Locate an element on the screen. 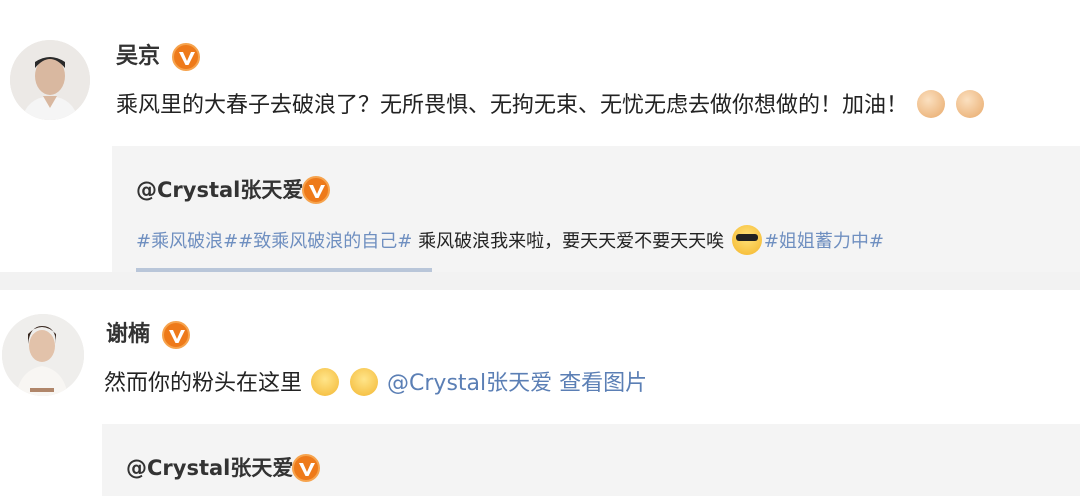 This screenshot has height=496, width=1080. view-image-link: 查看图片 is located at coordinates (603, 383).